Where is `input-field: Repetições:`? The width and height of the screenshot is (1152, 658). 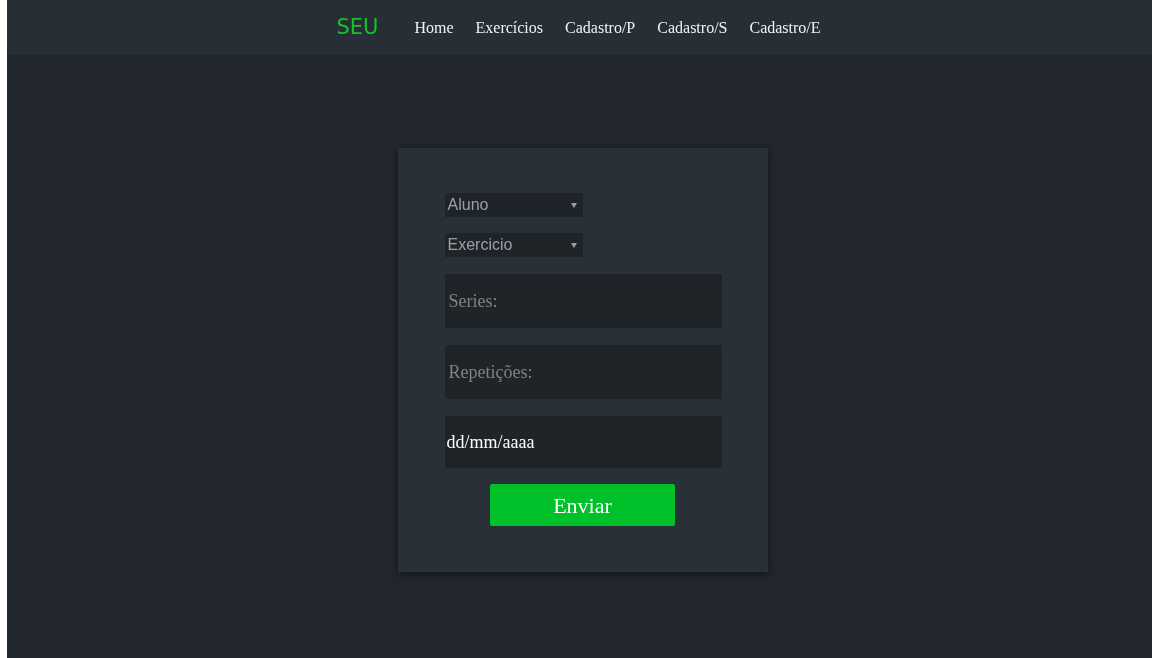
input-field: Repetições: is located at coordinates (583, 372).